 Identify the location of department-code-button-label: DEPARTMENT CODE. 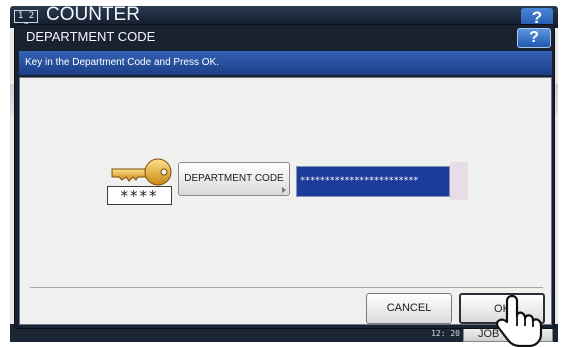
(234, 178).